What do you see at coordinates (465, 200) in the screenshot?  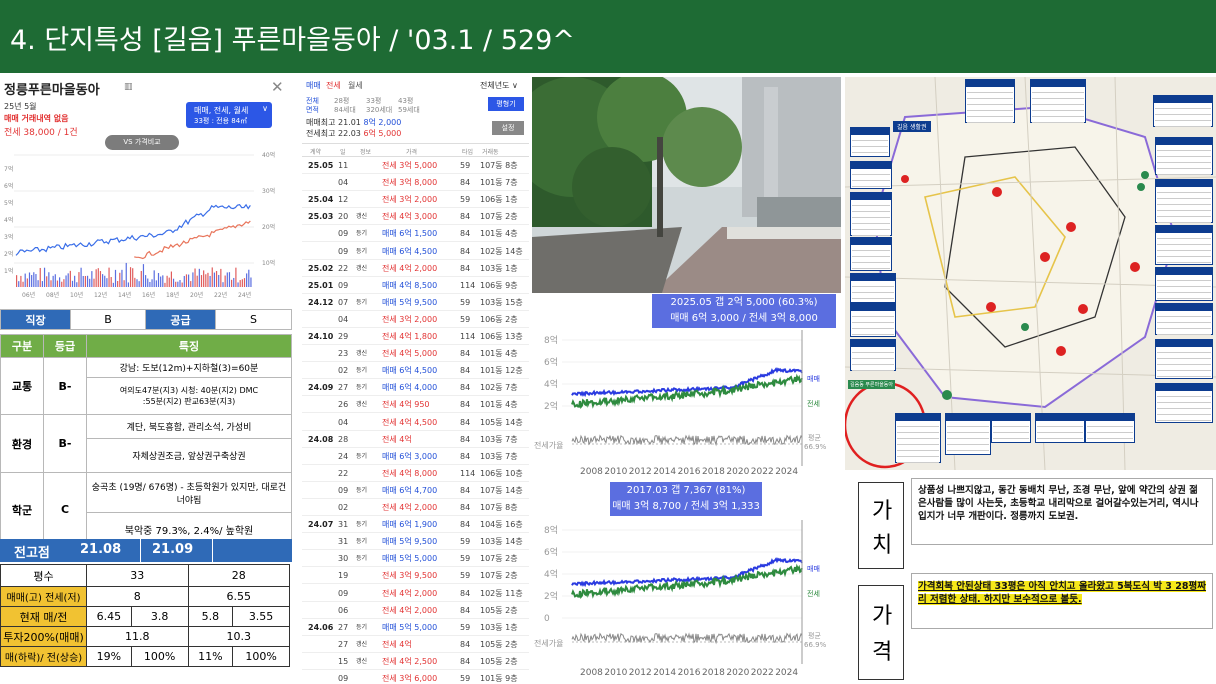 I see `tx-type: 59` at bounding box center [465, 200].